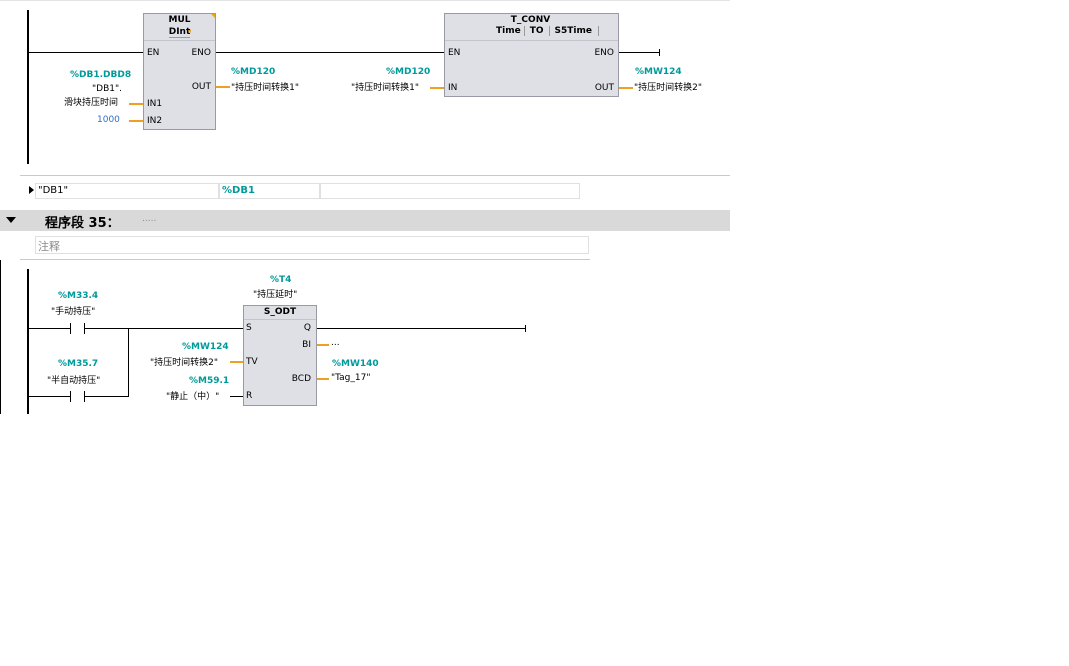  Describe the element at coordinates (408, 72) in the screenshot. I see `tconv-in-address: %MD120` at that location.